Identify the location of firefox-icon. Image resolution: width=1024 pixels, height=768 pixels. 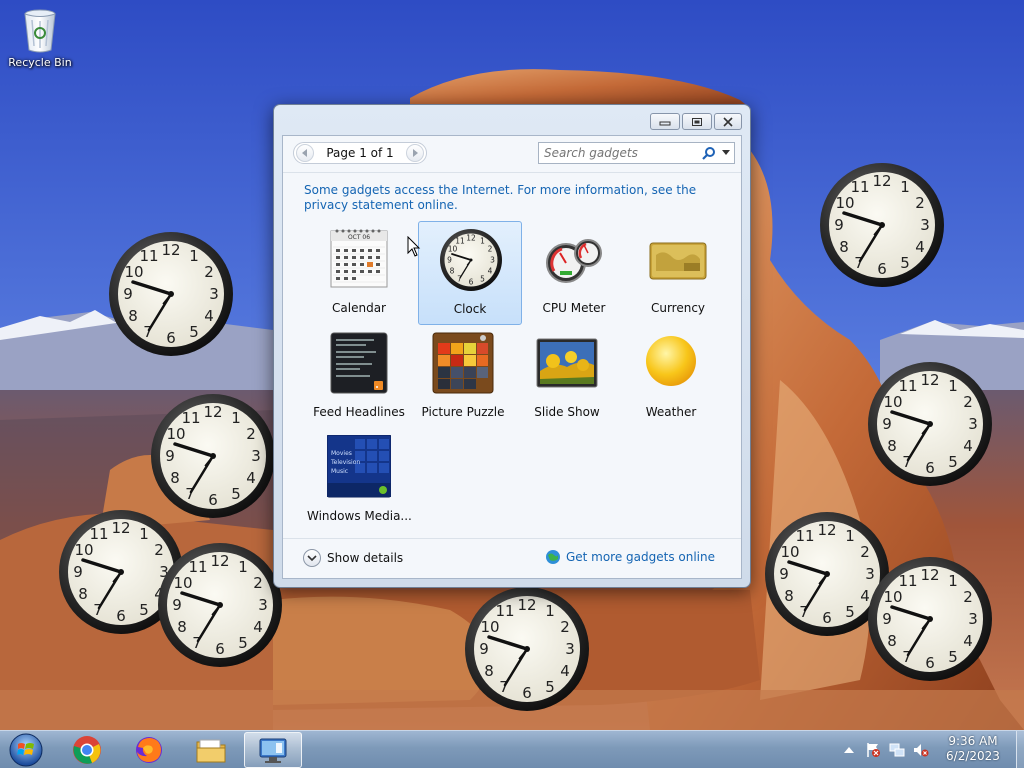
(149, 750).